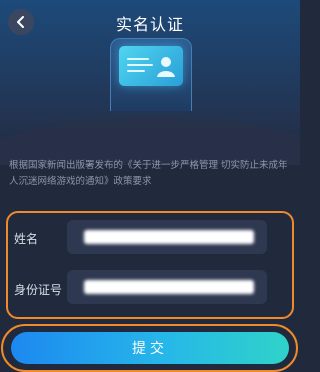 The height and width of the screenshot is (372, 320). Describe the element at coordinates (169, 237) in the screenshot. I see `name-value-redacted` at that location.